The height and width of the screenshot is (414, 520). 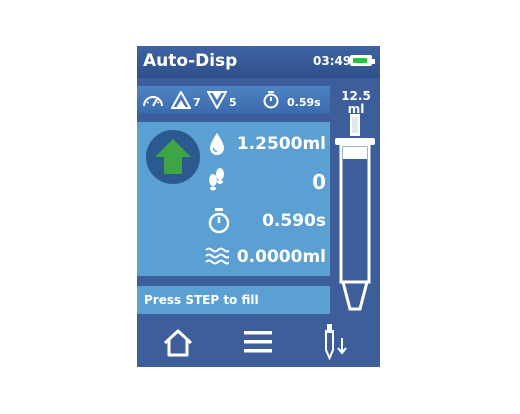 I want to click on aspirate-speed-value: 7, so click(x=197, y=102).